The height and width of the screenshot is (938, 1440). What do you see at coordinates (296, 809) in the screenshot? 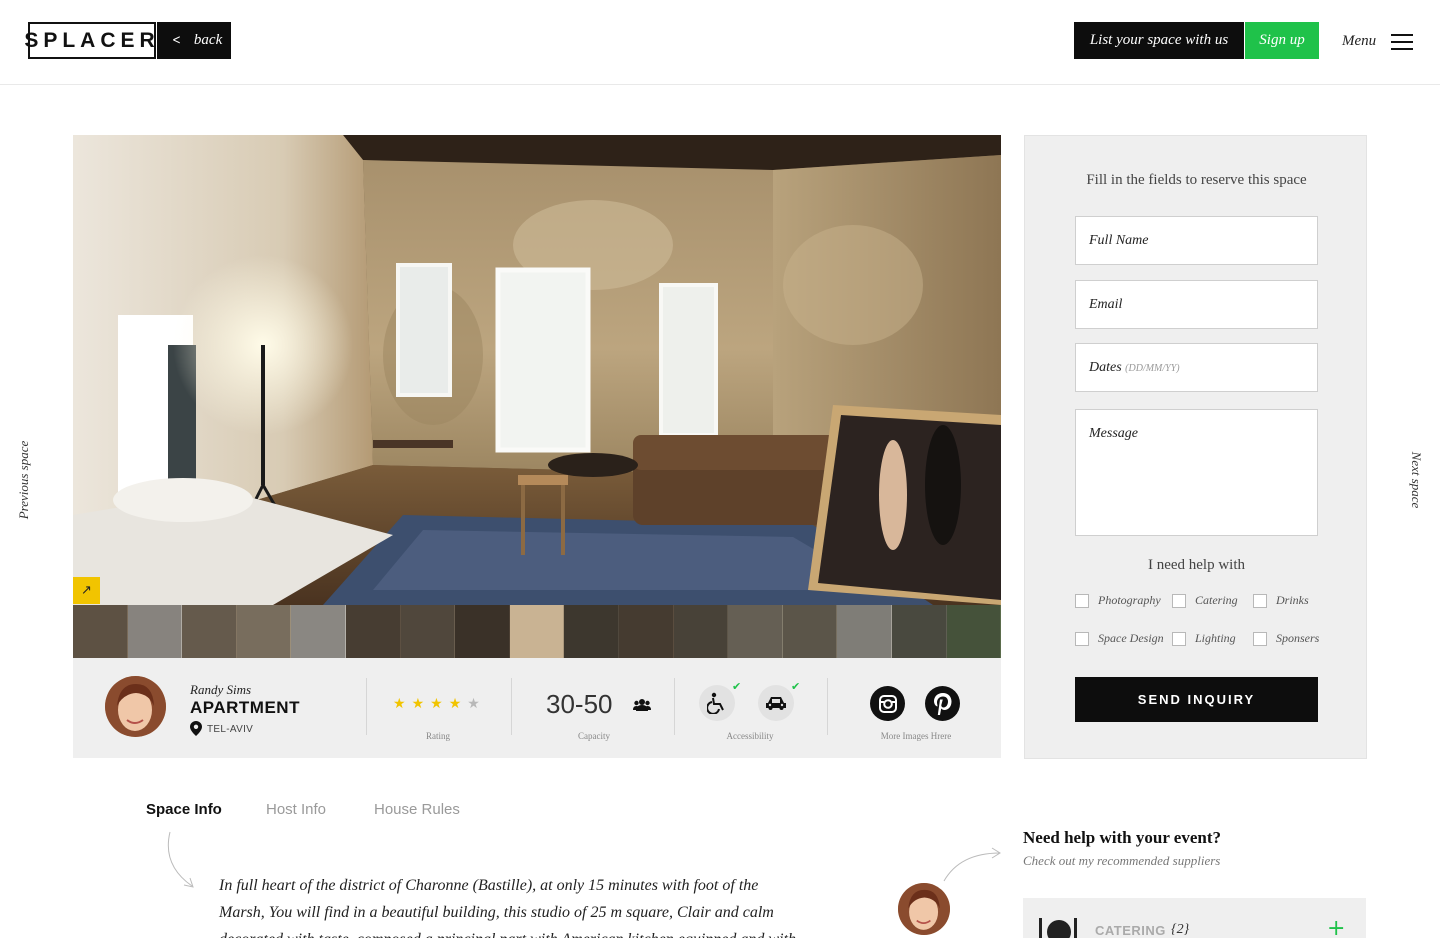
I see `tab-host-info: Host Info` at bounding box center [296, 809].